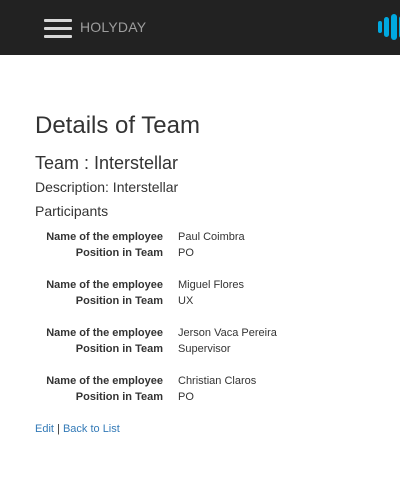 Image resolution: width=400 pixels, height=480 pixels. Describe the element at coordinates (107, 163) in the screenshot. I see `team-heading: Team : Interstellar` at that location.